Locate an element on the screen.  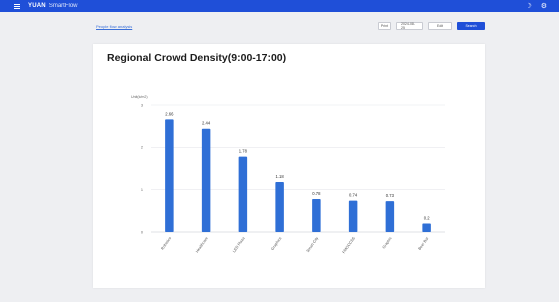
x-tick-label: Graphics is located at coordinates (276, 243).